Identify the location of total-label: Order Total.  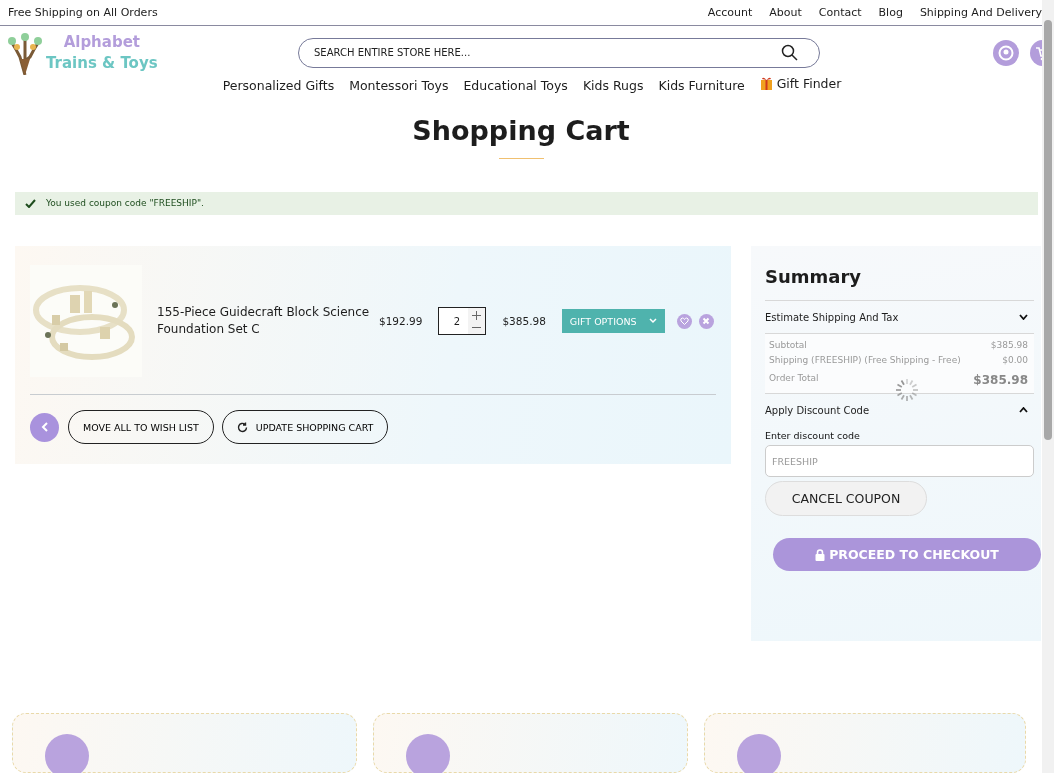
(794, 379).